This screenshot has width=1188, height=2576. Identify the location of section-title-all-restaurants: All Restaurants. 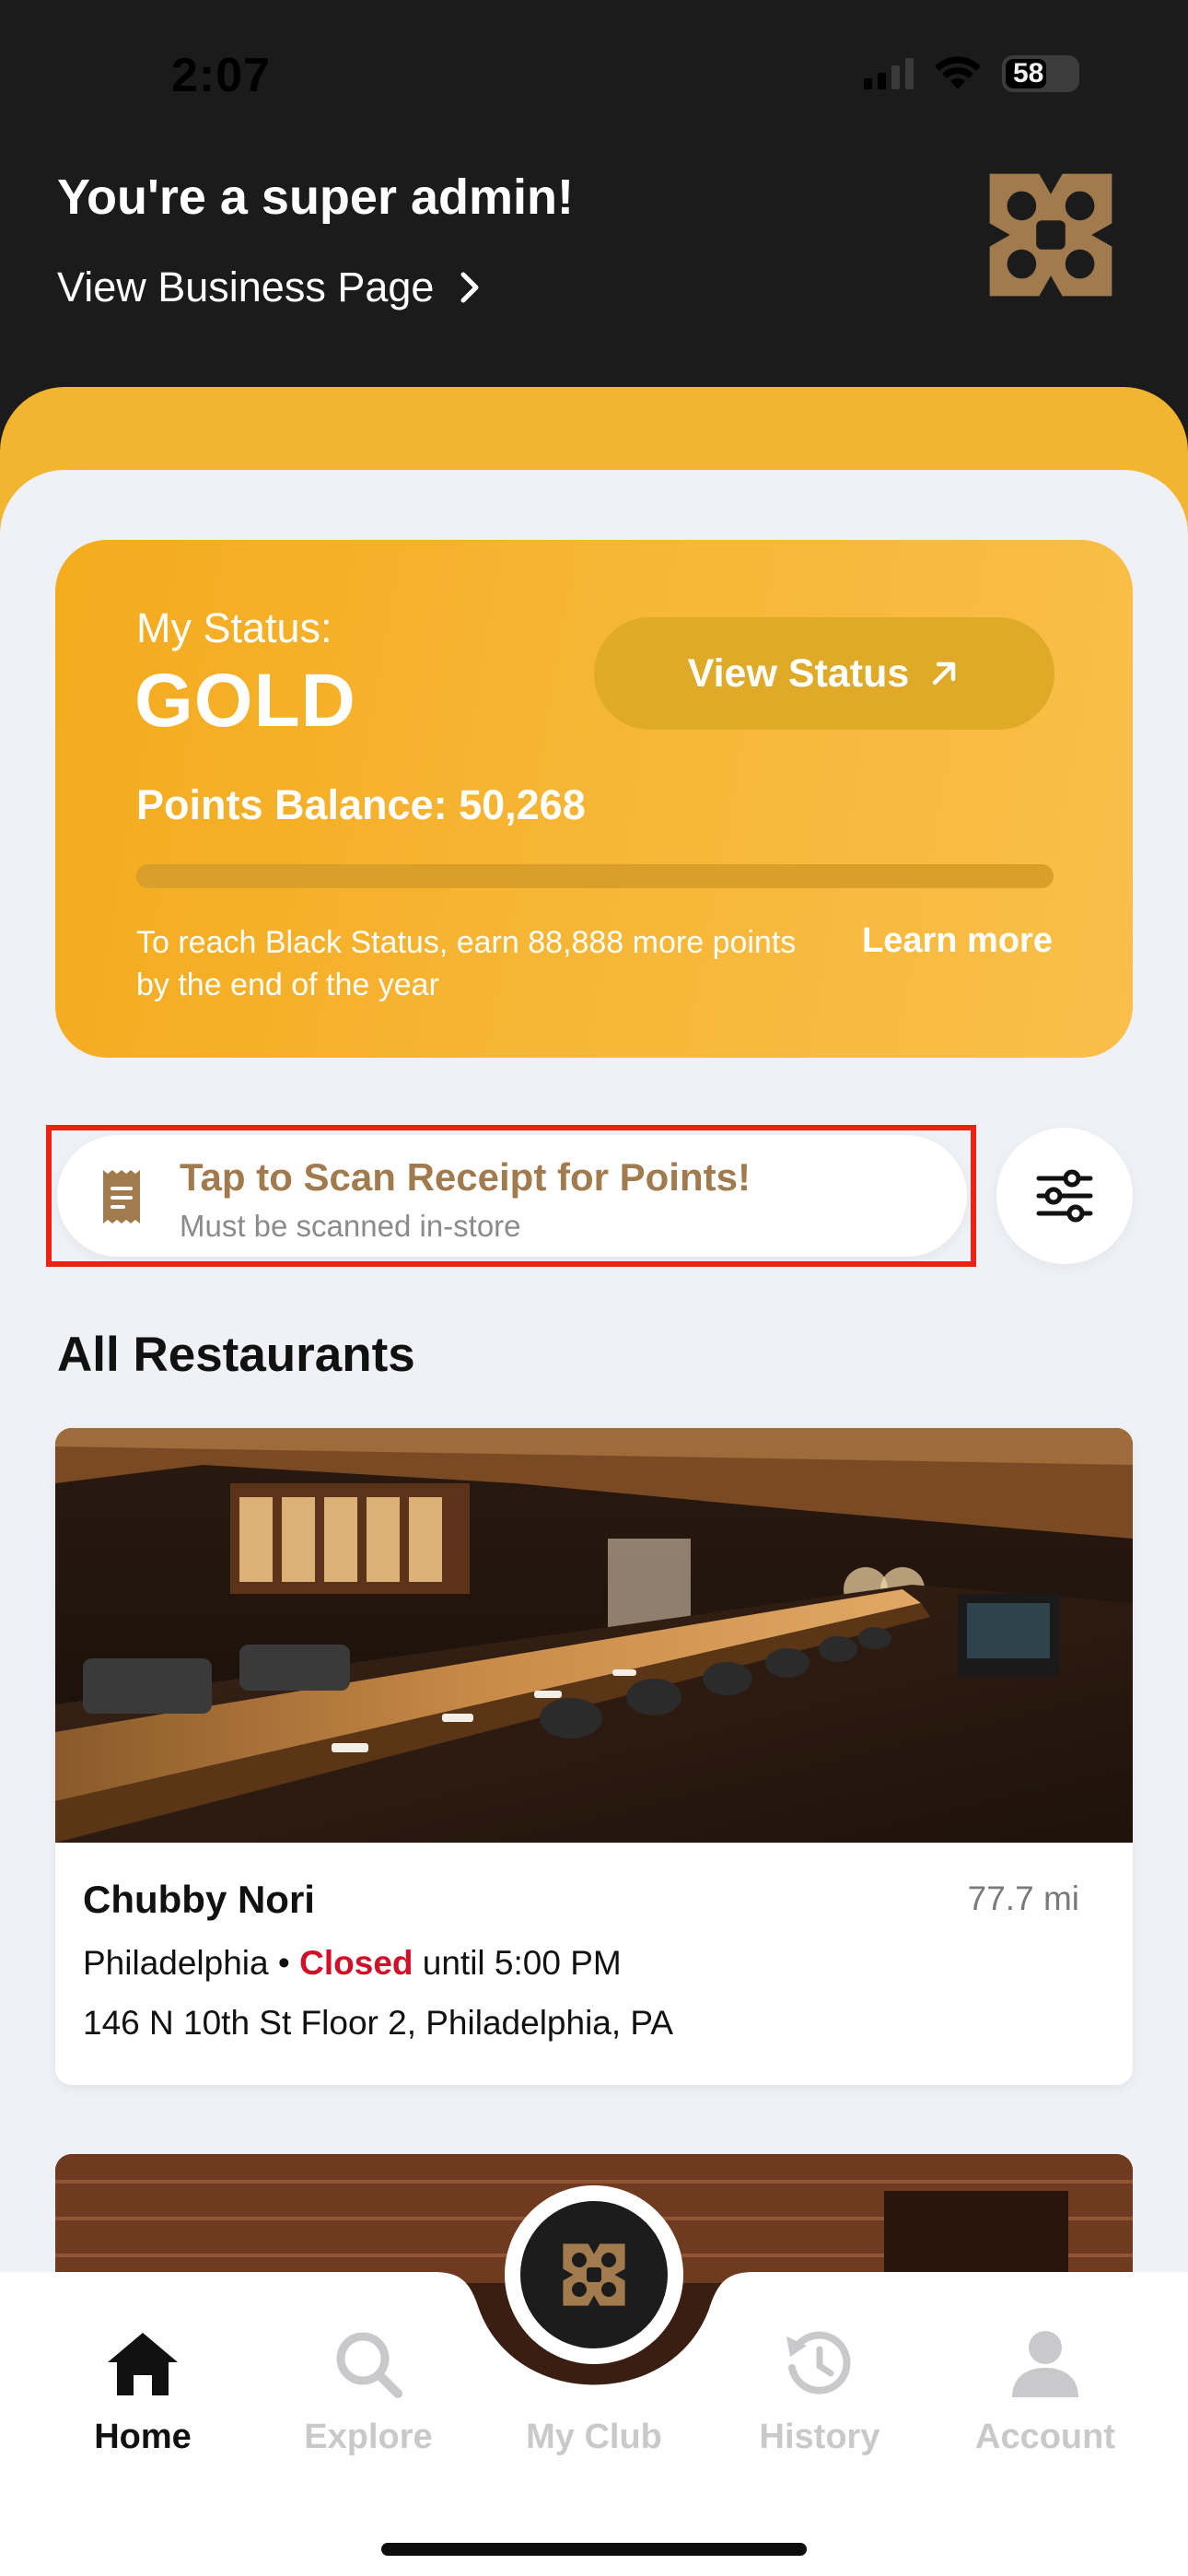
(236, 1355).